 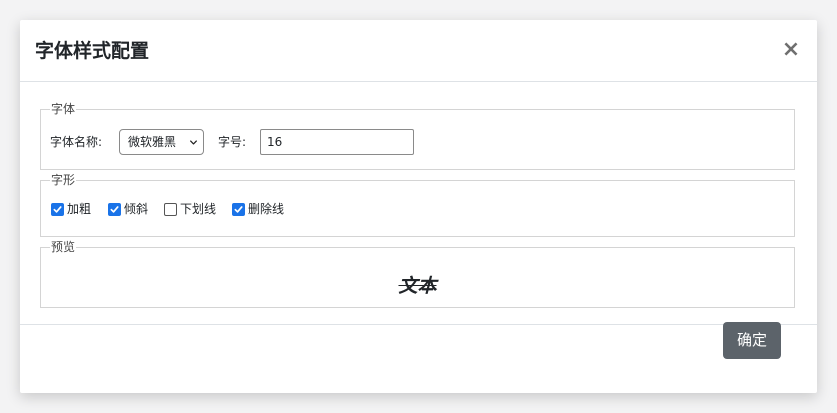 I want to click on confirm-button: 确定, so click(x=752, y=340).